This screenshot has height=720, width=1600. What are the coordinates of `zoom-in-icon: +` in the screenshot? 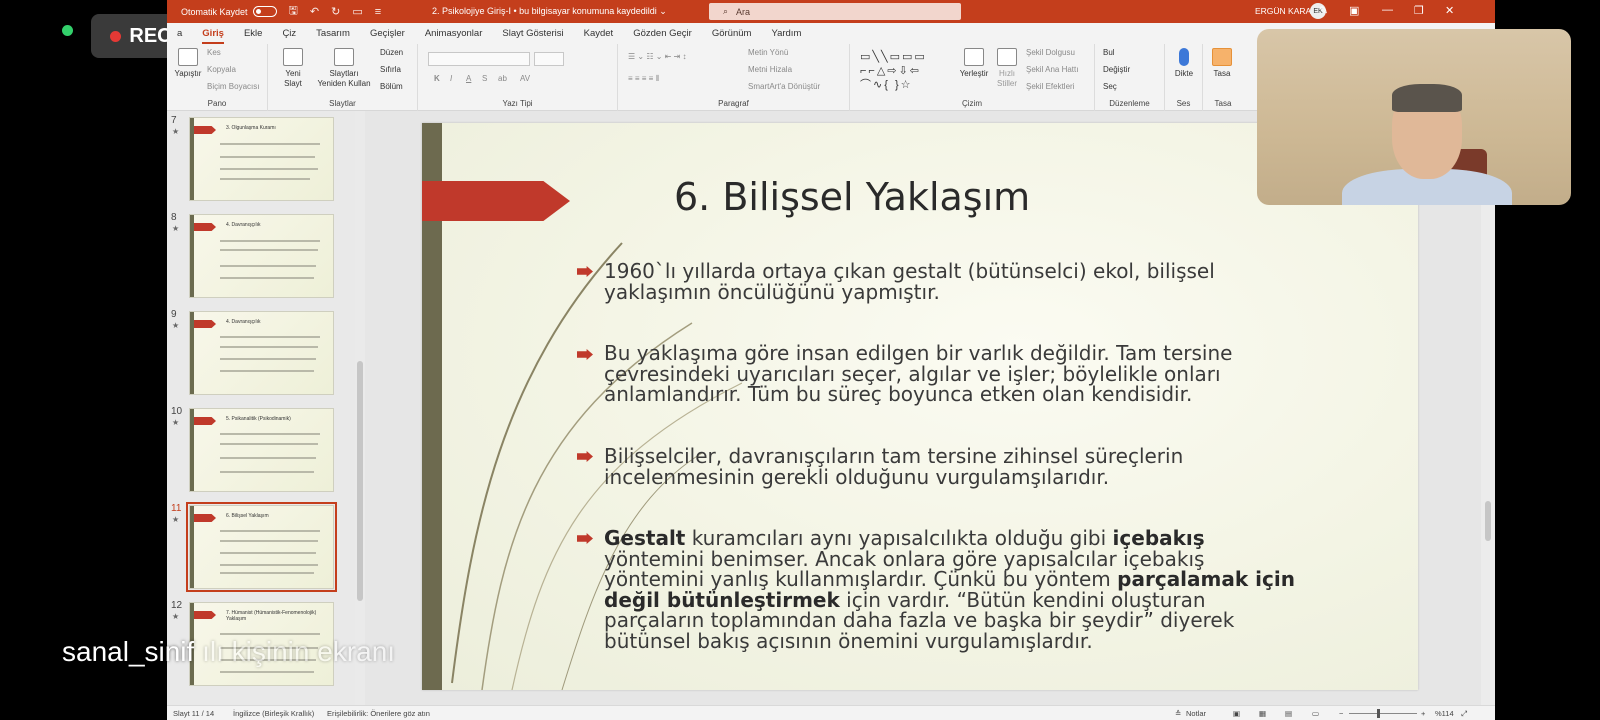 It's located at (1423, 713).